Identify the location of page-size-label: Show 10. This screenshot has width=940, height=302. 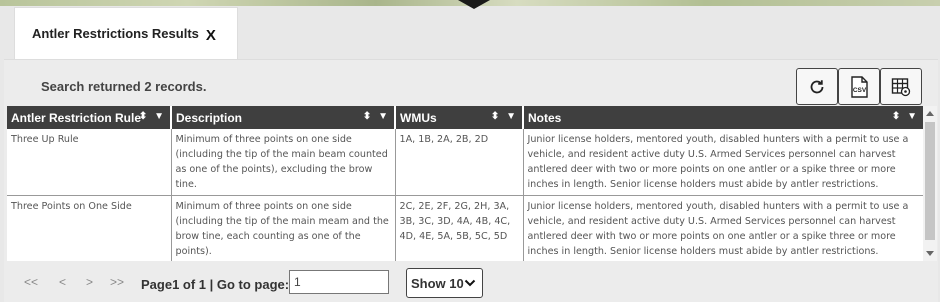
(437, 283).